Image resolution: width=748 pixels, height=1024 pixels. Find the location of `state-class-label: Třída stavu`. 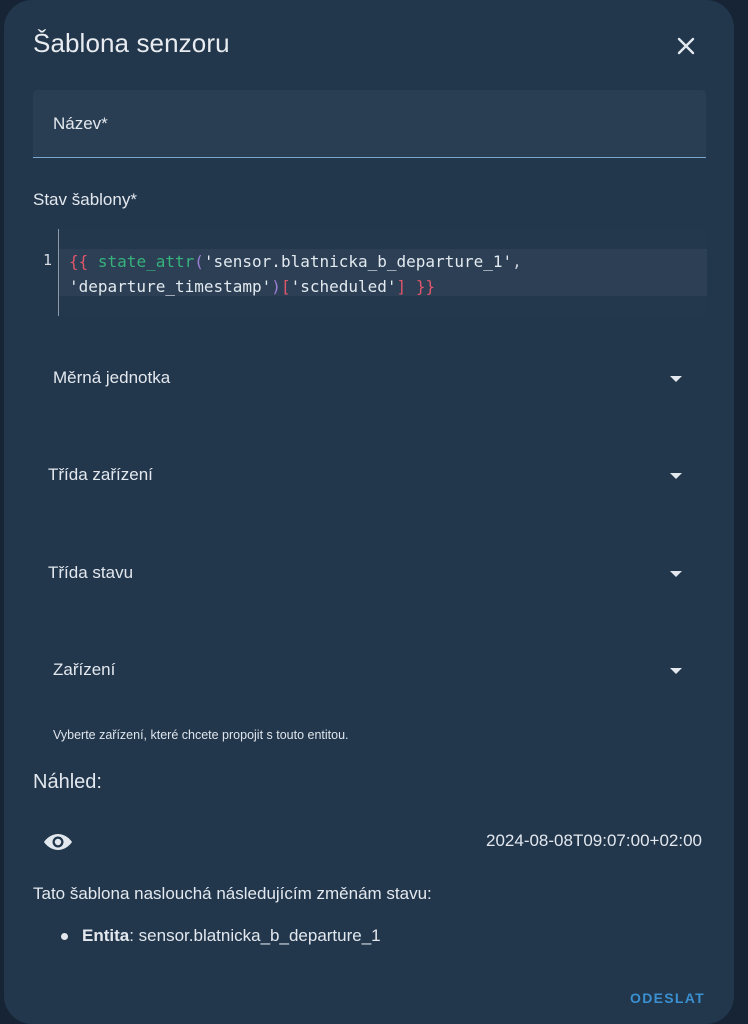

state-class-label: Třída stavu is located at coordinates (91, 572).